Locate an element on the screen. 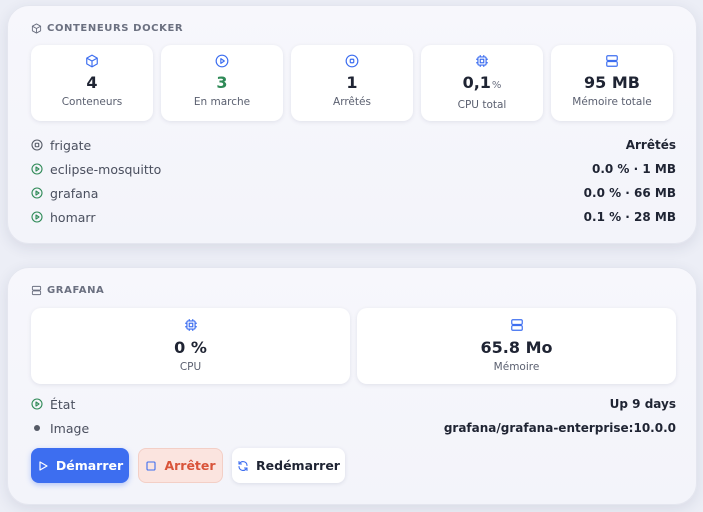  state-label-wrap: État is located at coordinates (53, 404).